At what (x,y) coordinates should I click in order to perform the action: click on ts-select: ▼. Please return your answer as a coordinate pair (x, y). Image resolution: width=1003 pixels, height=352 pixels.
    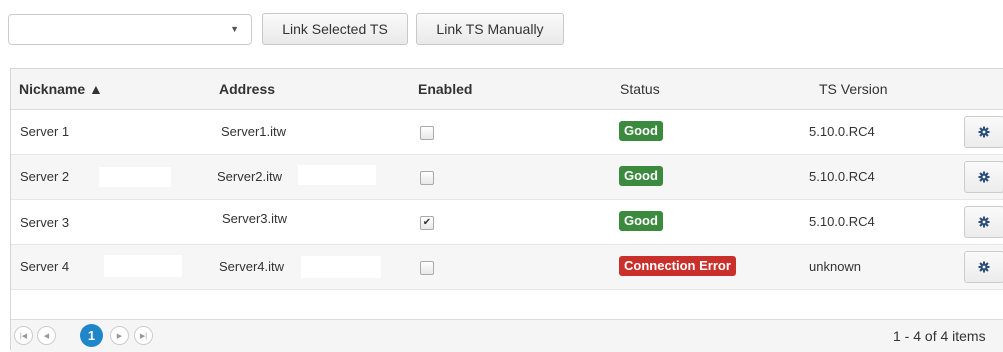
    Looking at the image, I should click on (130, 29).